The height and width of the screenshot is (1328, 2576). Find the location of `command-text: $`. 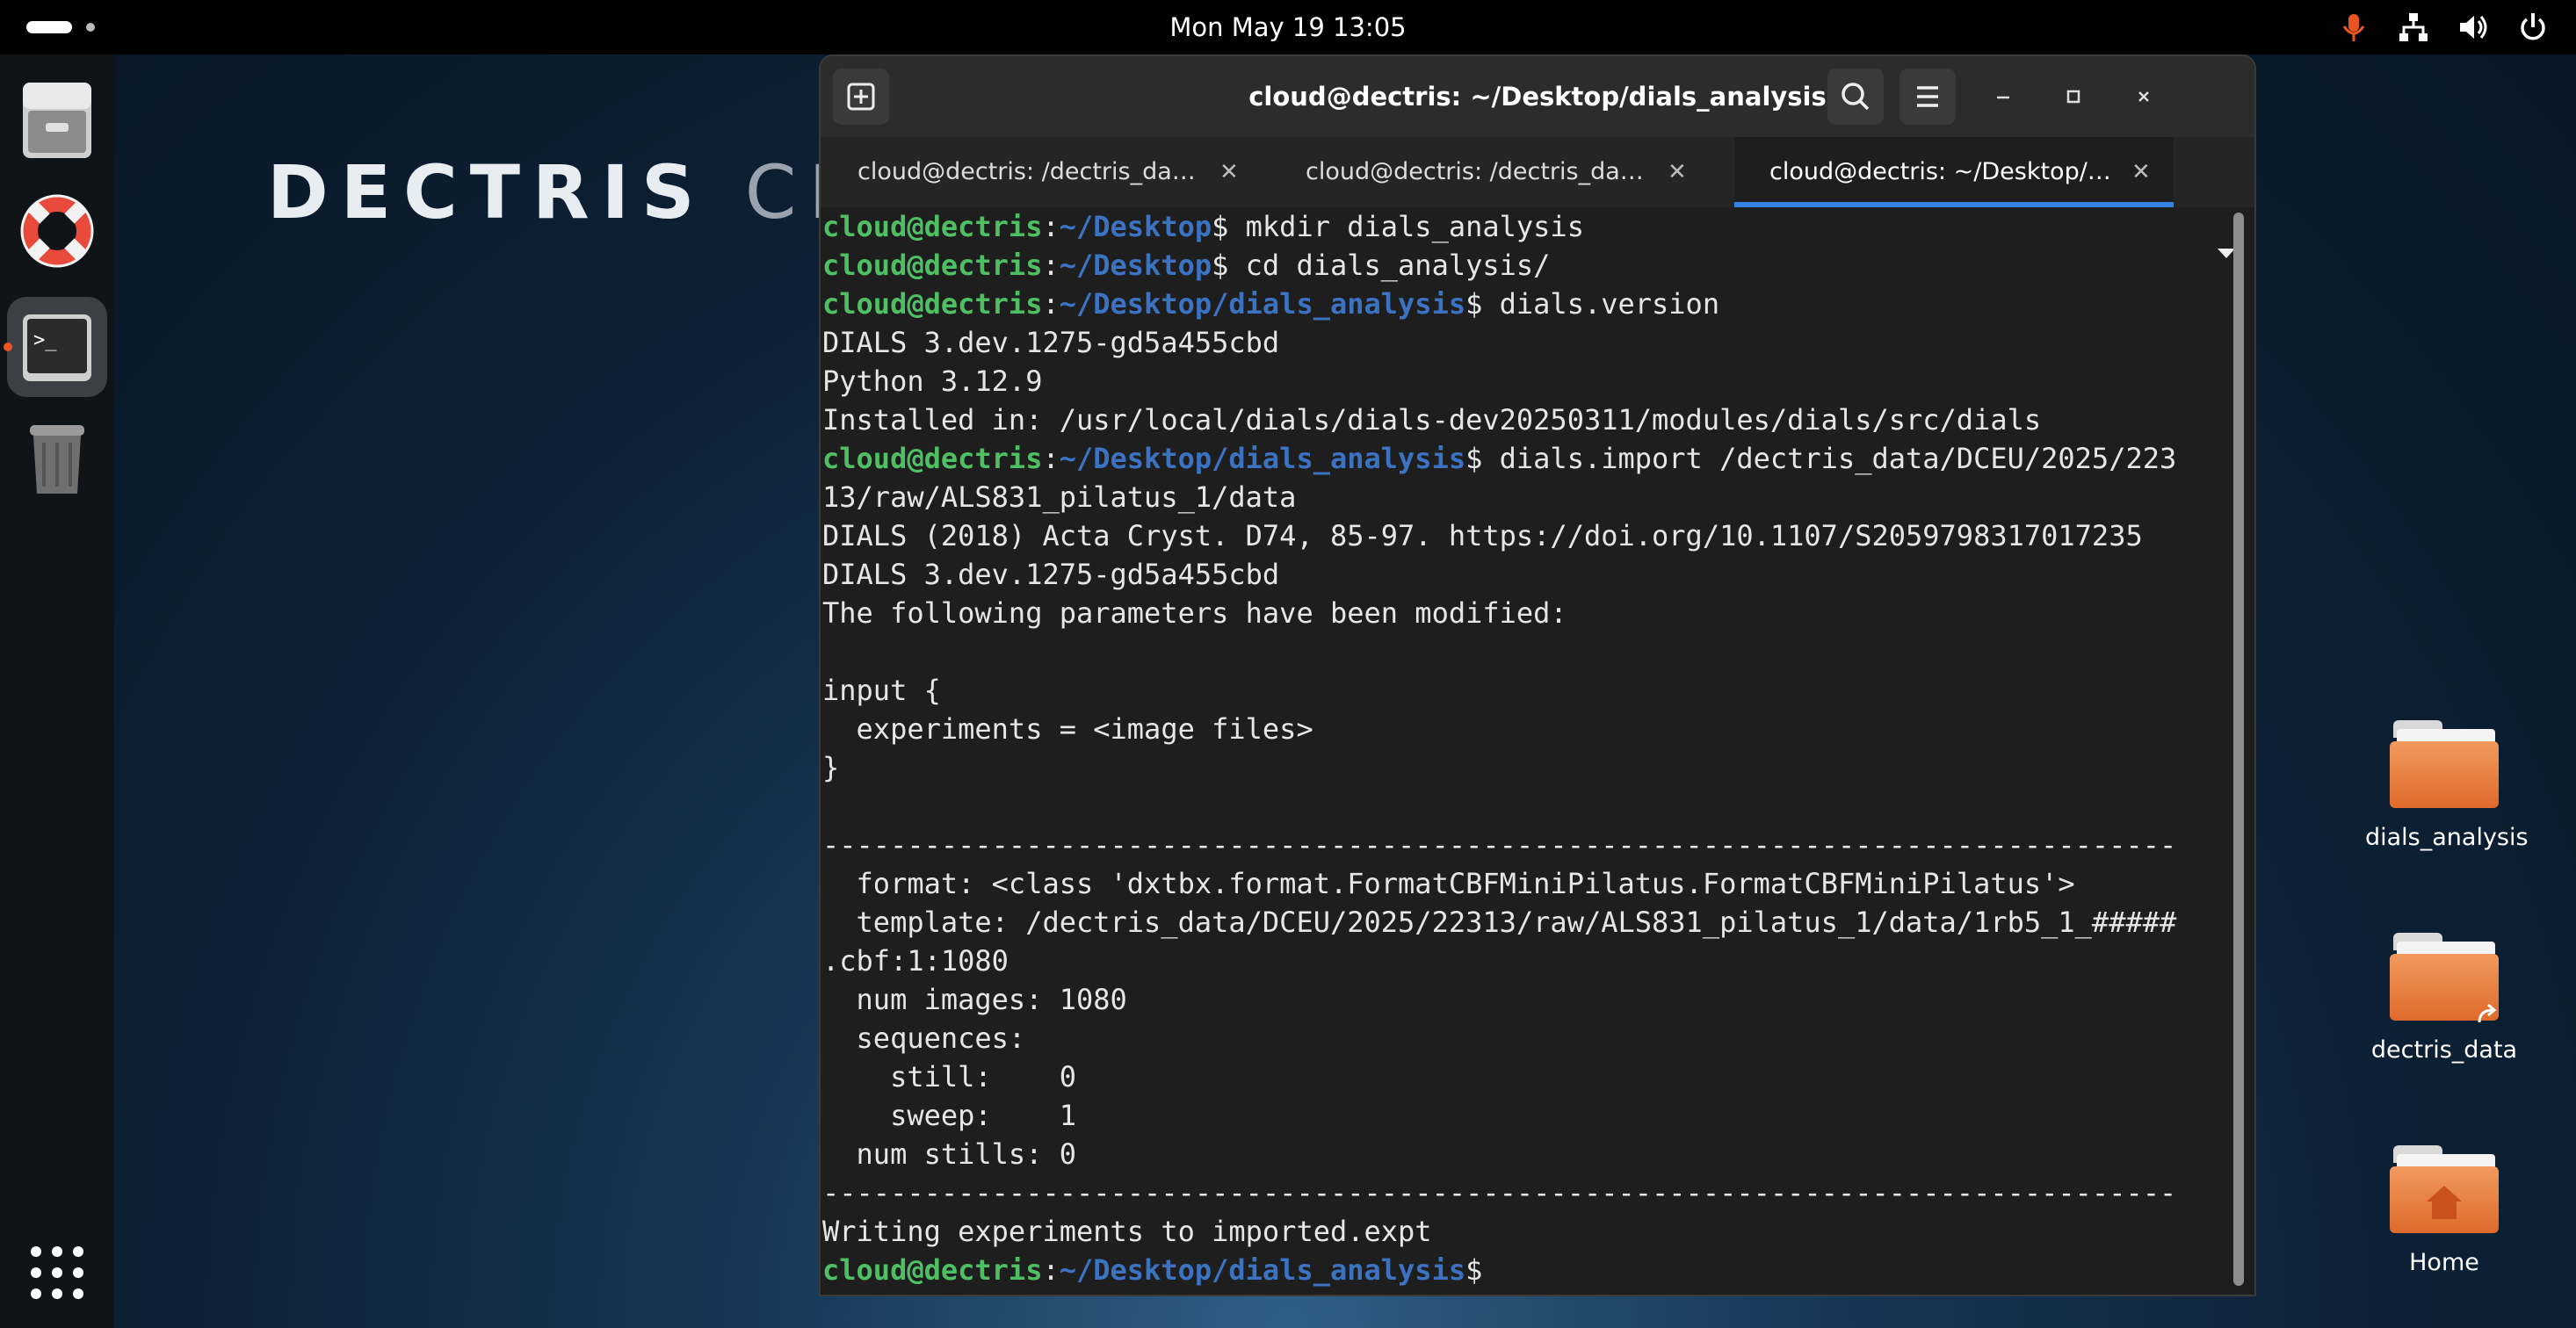

command-text: $ is located at coordinates (1474, 1270).